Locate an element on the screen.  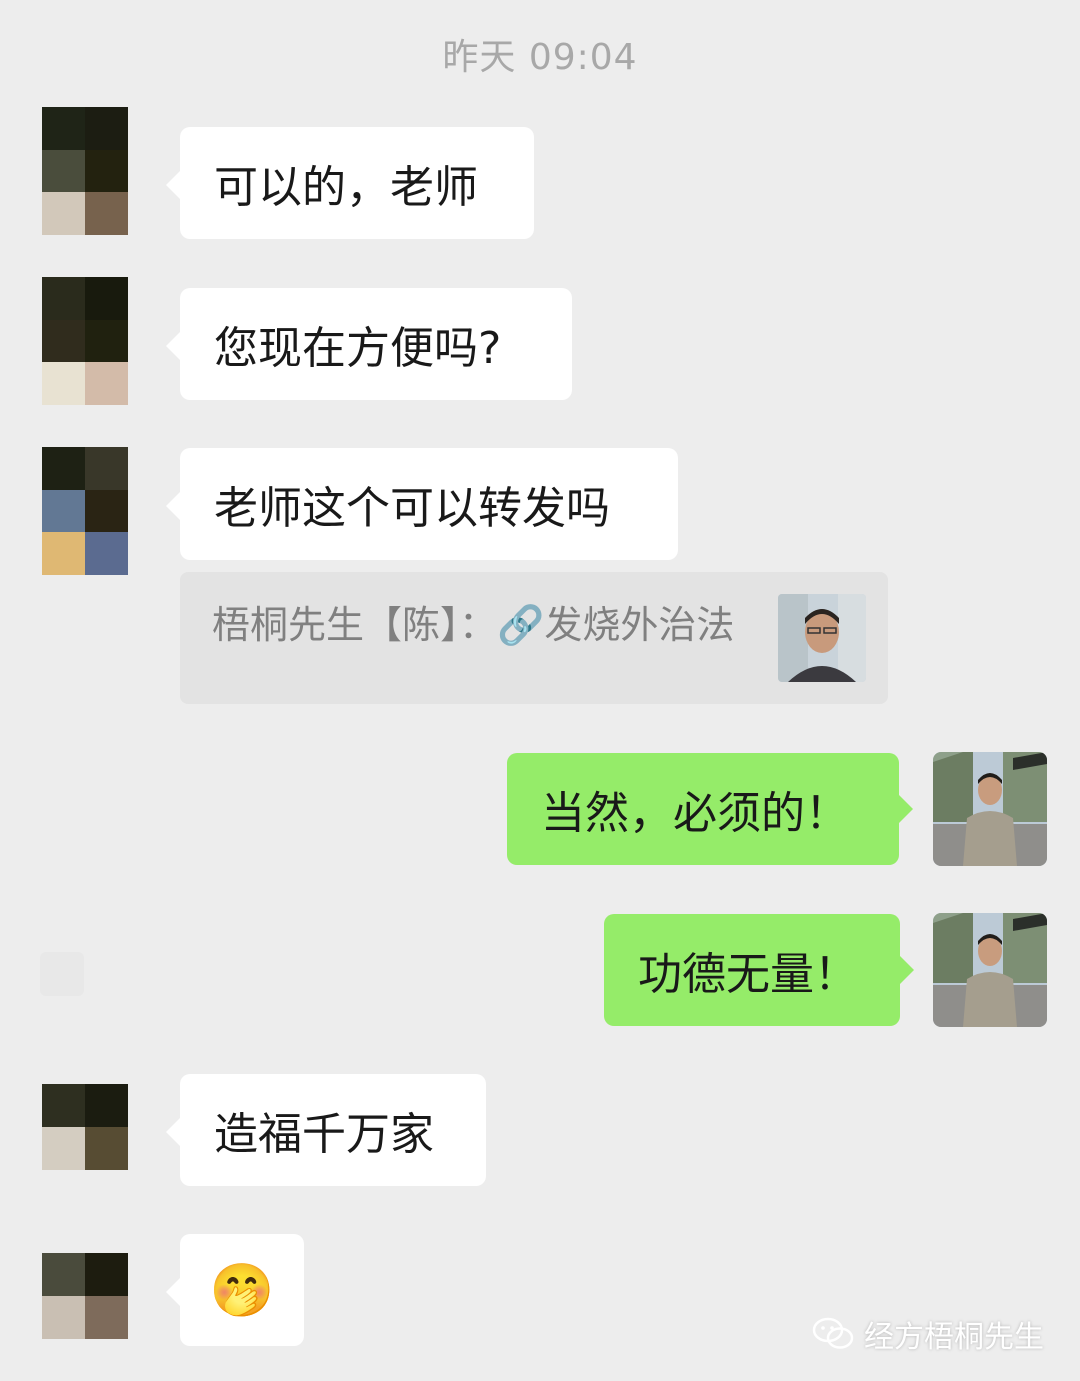
message-bubble: 可以的，老师 is located at coordinates (350, 183).